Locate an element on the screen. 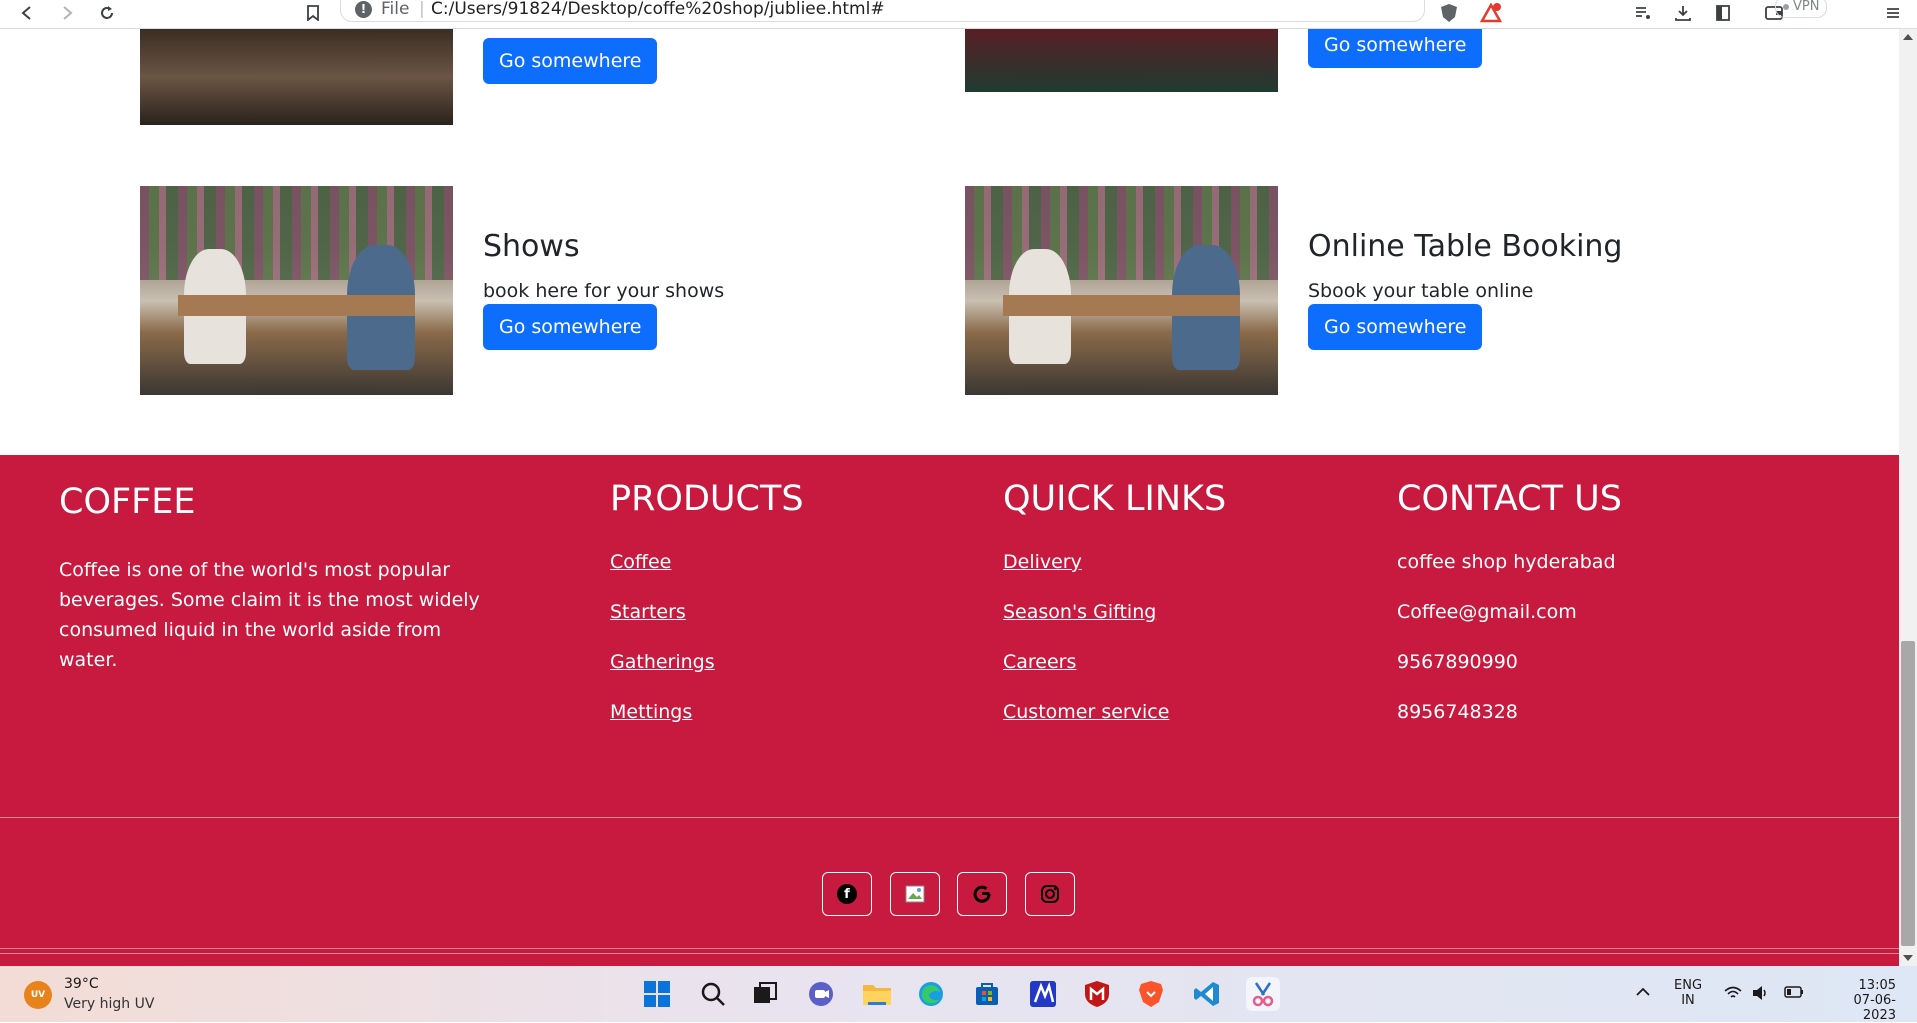  google-button is located at coordinates (982, 894).